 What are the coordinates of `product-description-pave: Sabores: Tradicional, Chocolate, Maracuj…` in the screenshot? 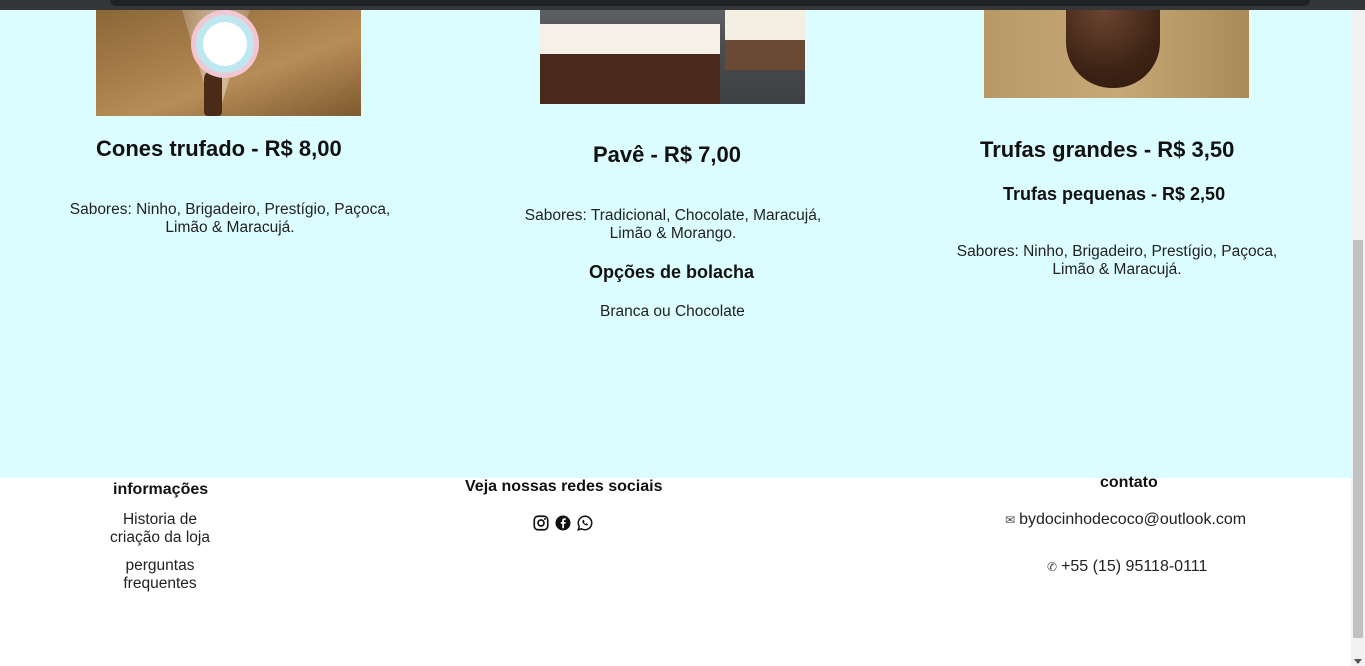 It's located at (673, 224).